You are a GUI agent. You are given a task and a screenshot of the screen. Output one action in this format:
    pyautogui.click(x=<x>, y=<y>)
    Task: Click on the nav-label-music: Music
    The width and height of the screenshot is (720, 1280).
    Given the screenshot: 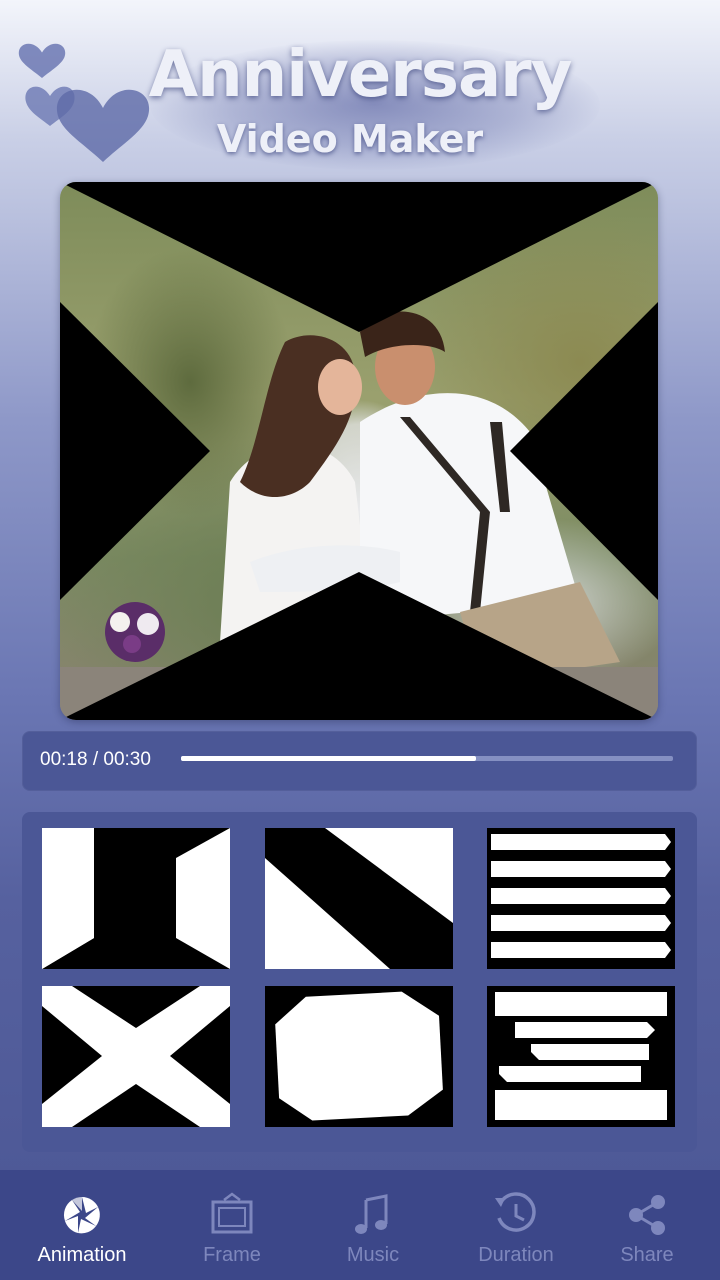 What is the action you would take?
    pyautogui.click(x=373, y=1255)
    